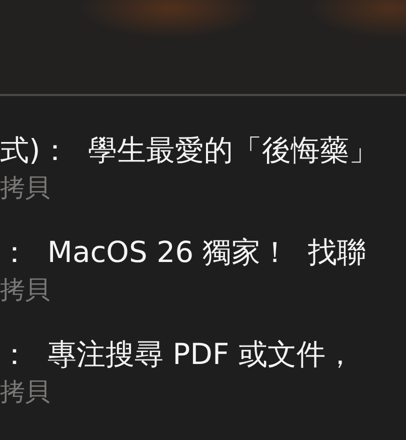  What do you see at coordinates (177, 354) in the screenshot?
I see `result-title: ： 專注搜尋 PDF 或文件，` at bounding box center [177, 354].